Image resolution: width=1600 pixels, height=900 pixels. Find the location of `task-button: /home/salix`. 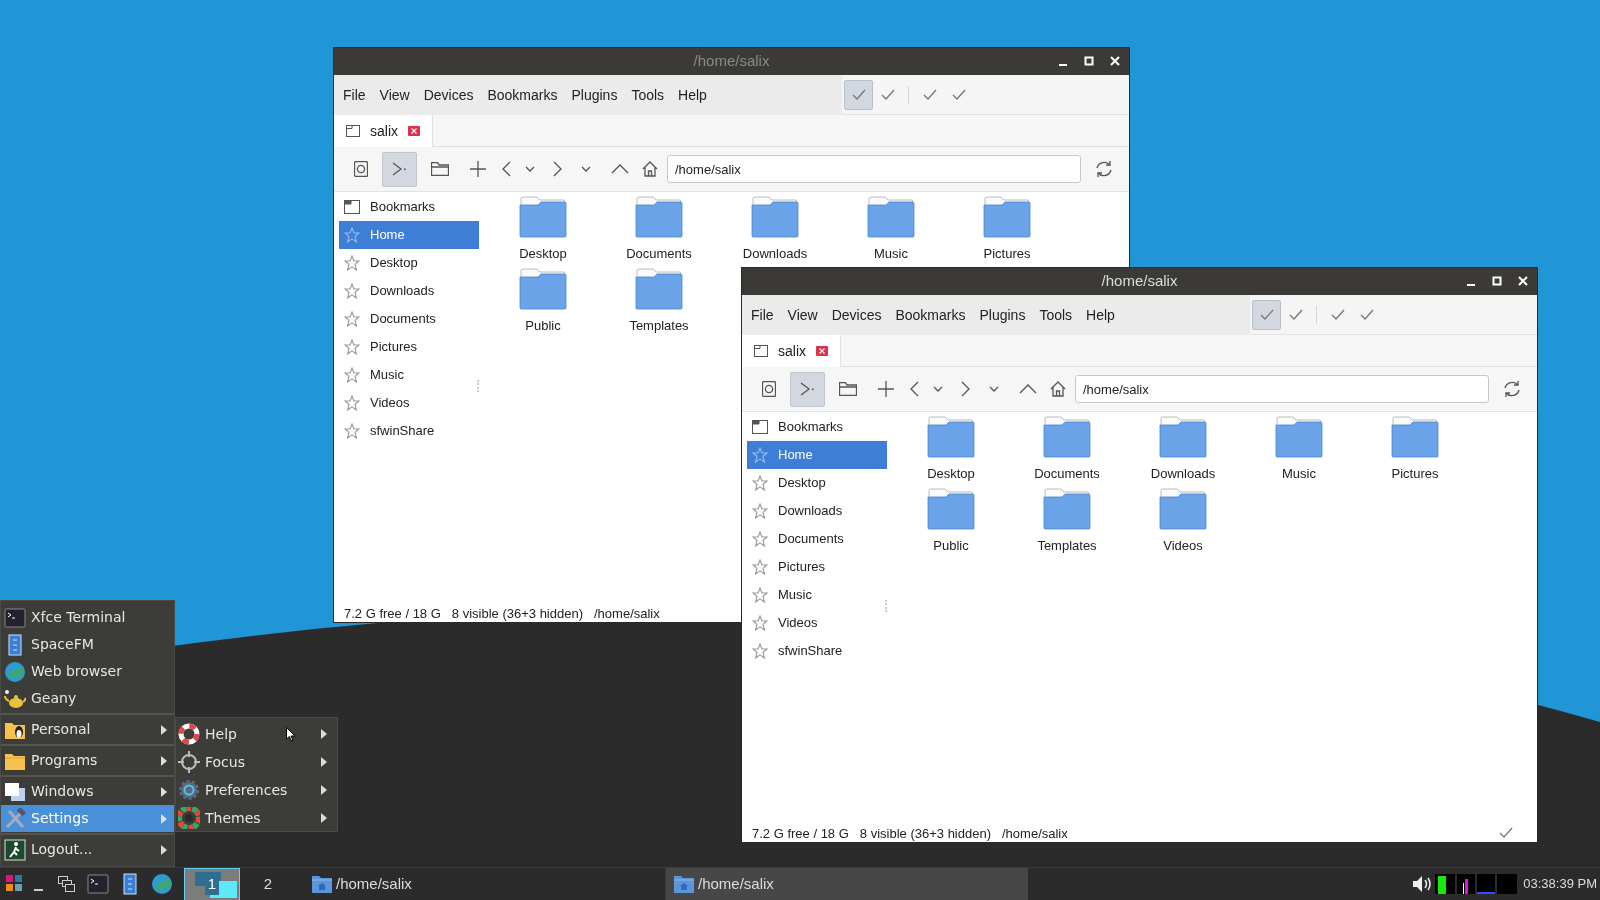

task-button: /home/salix is located at coordinates (847, 883).